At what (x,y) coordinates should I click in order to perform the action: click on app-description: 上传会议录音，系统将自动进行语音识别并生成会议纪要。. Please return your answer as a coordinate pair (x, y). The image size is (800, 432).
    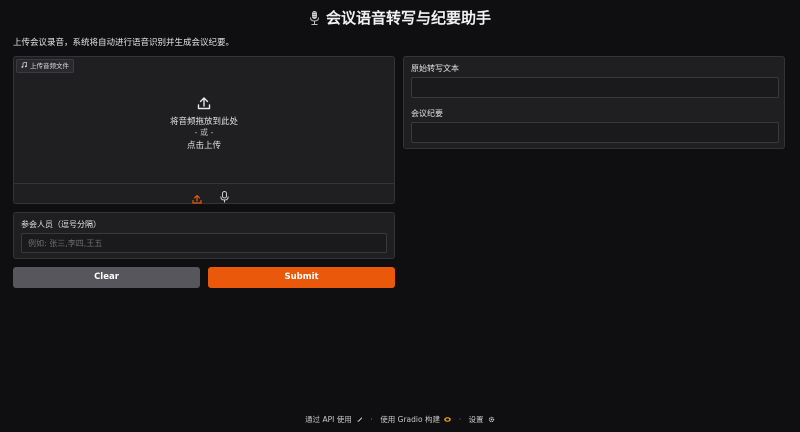
    Looking at the image, I should click on (124, 43).